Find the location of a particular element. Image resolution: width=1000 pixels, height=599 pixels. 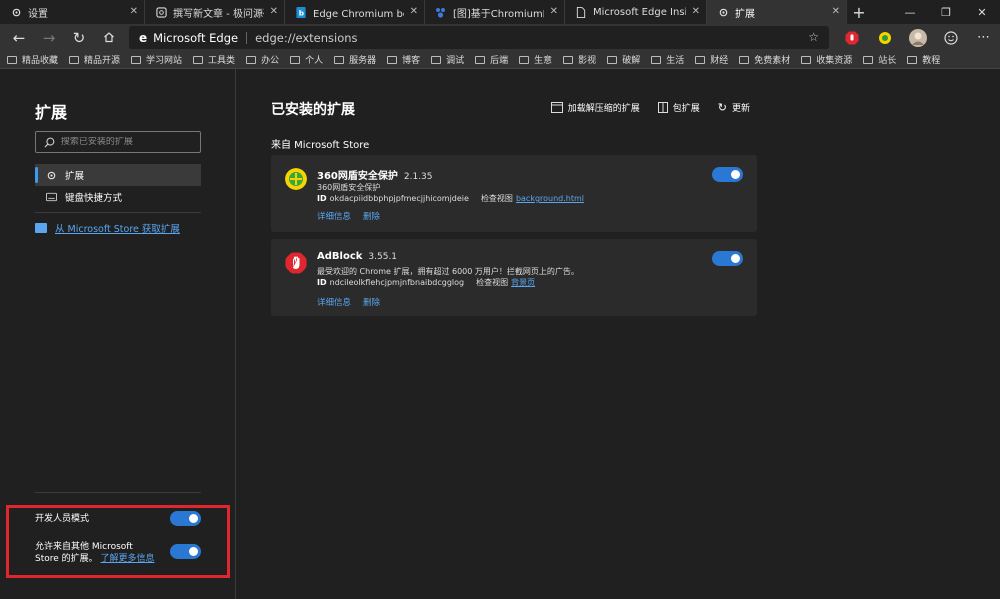

arrow-right-icon: → is located at coordinates (49, 37).